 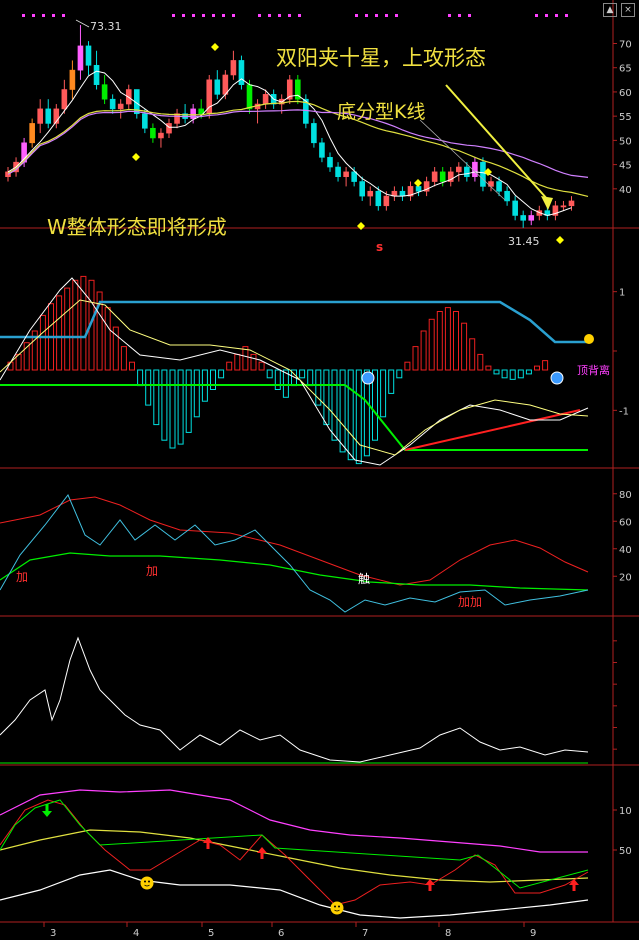 I want to click on smiley-face, so click(x=147, y=883).